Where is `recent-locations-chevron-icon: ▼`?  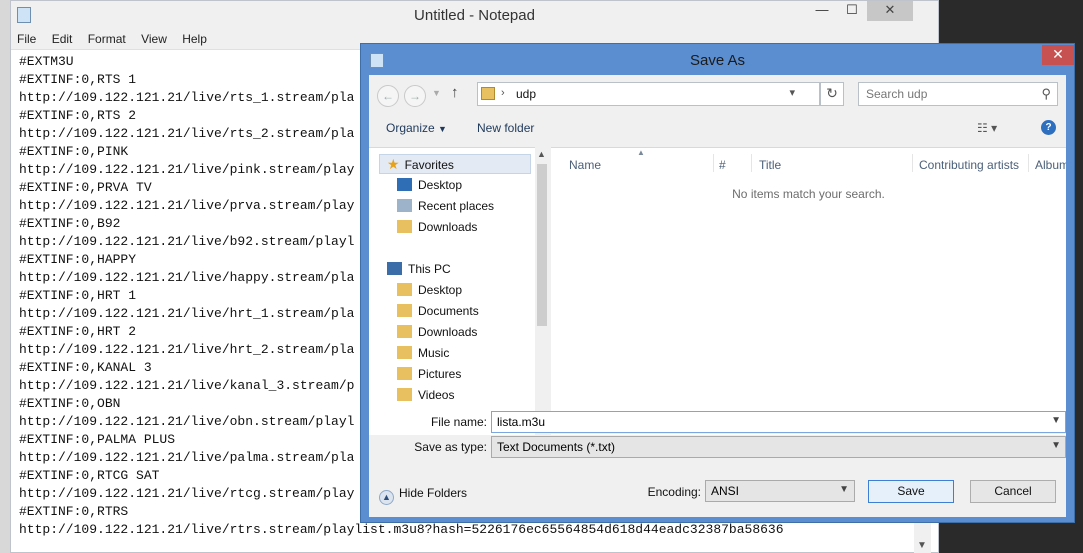 recent-locations-chevron-icon: ▼ is located at coordinates (436, 93).